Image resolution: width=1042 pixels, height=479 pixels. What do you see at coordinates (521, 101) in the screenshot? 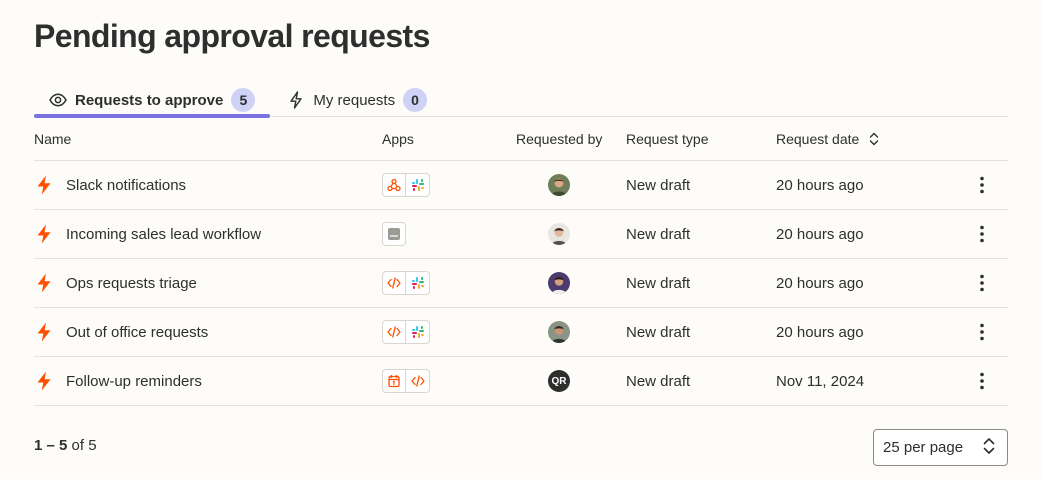
I see `tab-bar: Requests to approve 5 My requests 0` at bounding box center [521, 101].